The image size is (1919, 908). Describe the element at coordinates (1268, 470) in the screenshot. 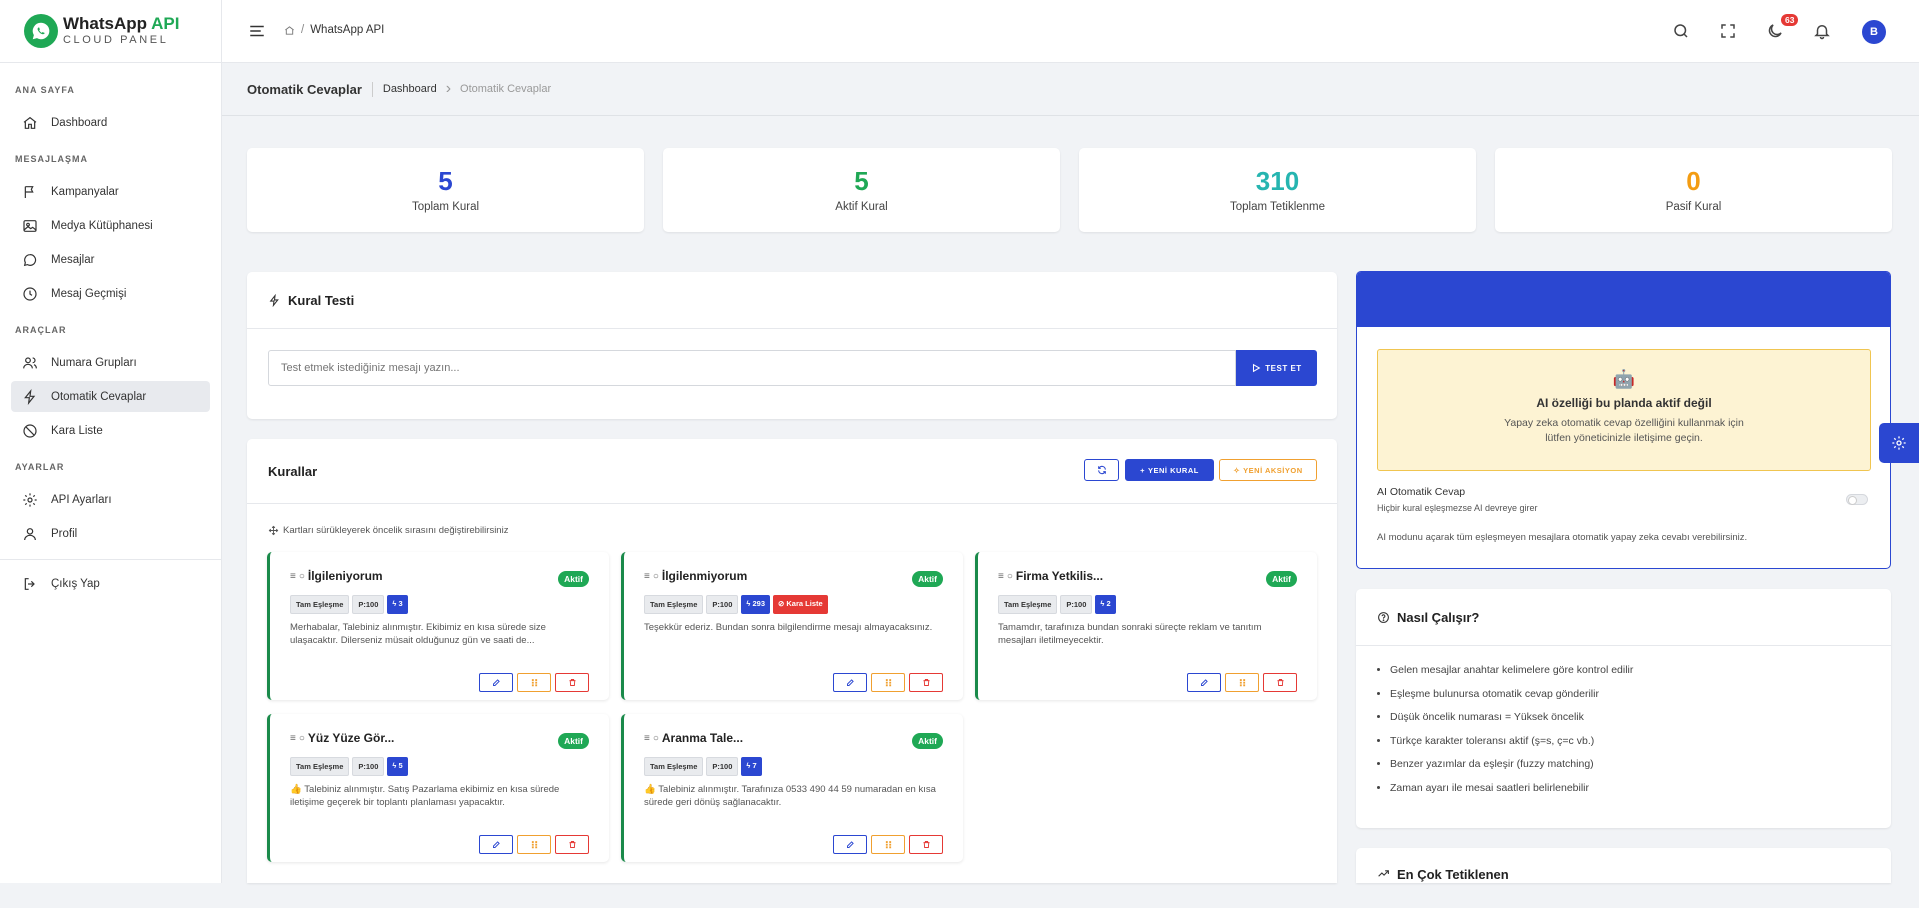

I see `new-action-button: ✧ YENİ AKSİYON` at that location.